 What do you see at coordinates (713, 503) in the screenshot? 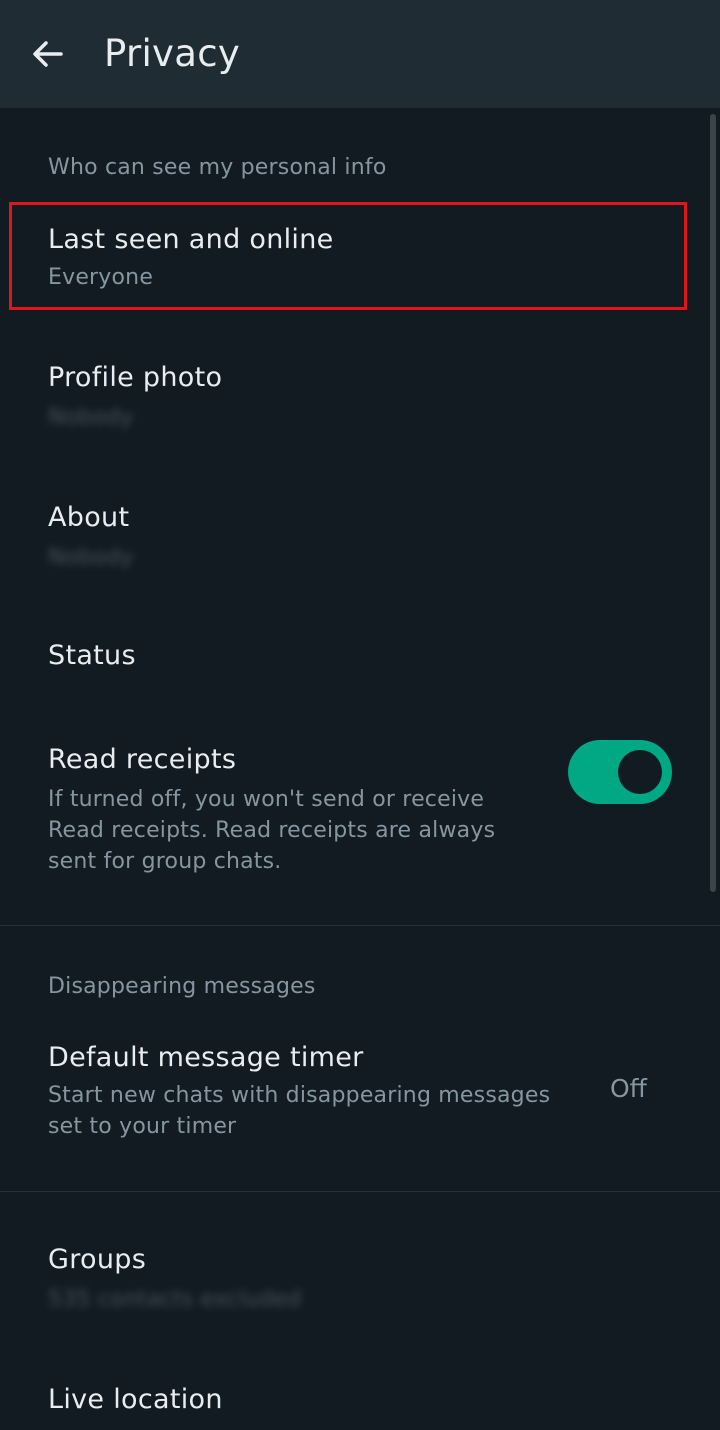
I see `scrollbar` at bounding box center [713, 503].